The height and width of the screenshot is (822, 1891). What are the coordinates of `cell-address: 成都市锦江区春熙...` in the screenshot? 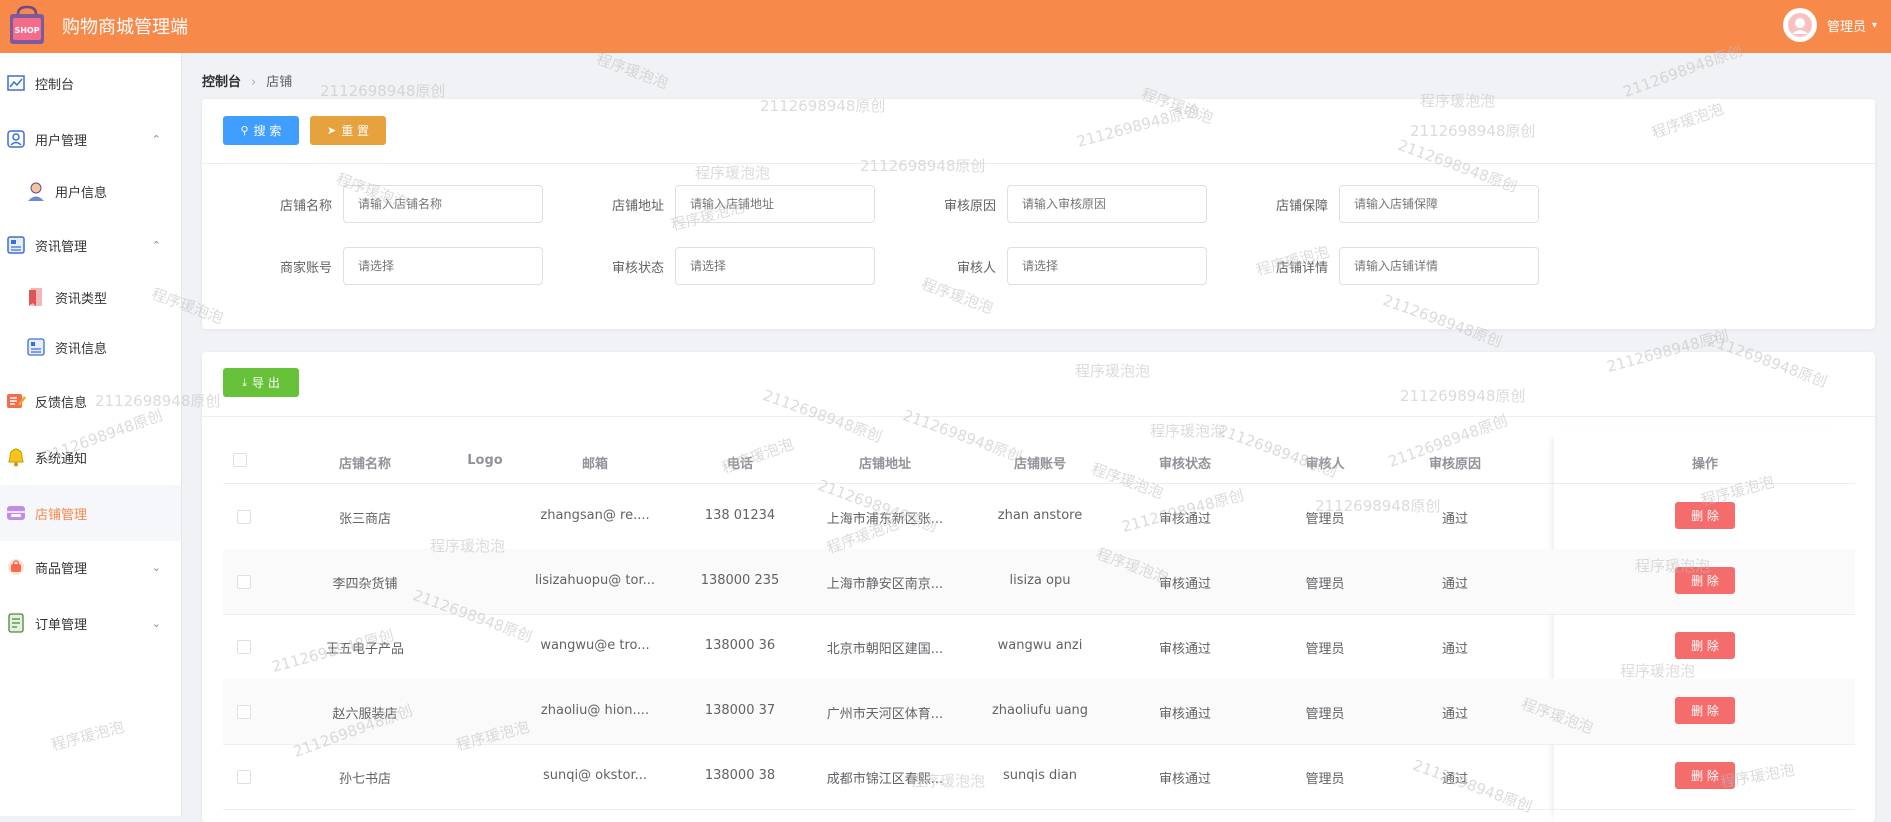 It's located at (885, 779).